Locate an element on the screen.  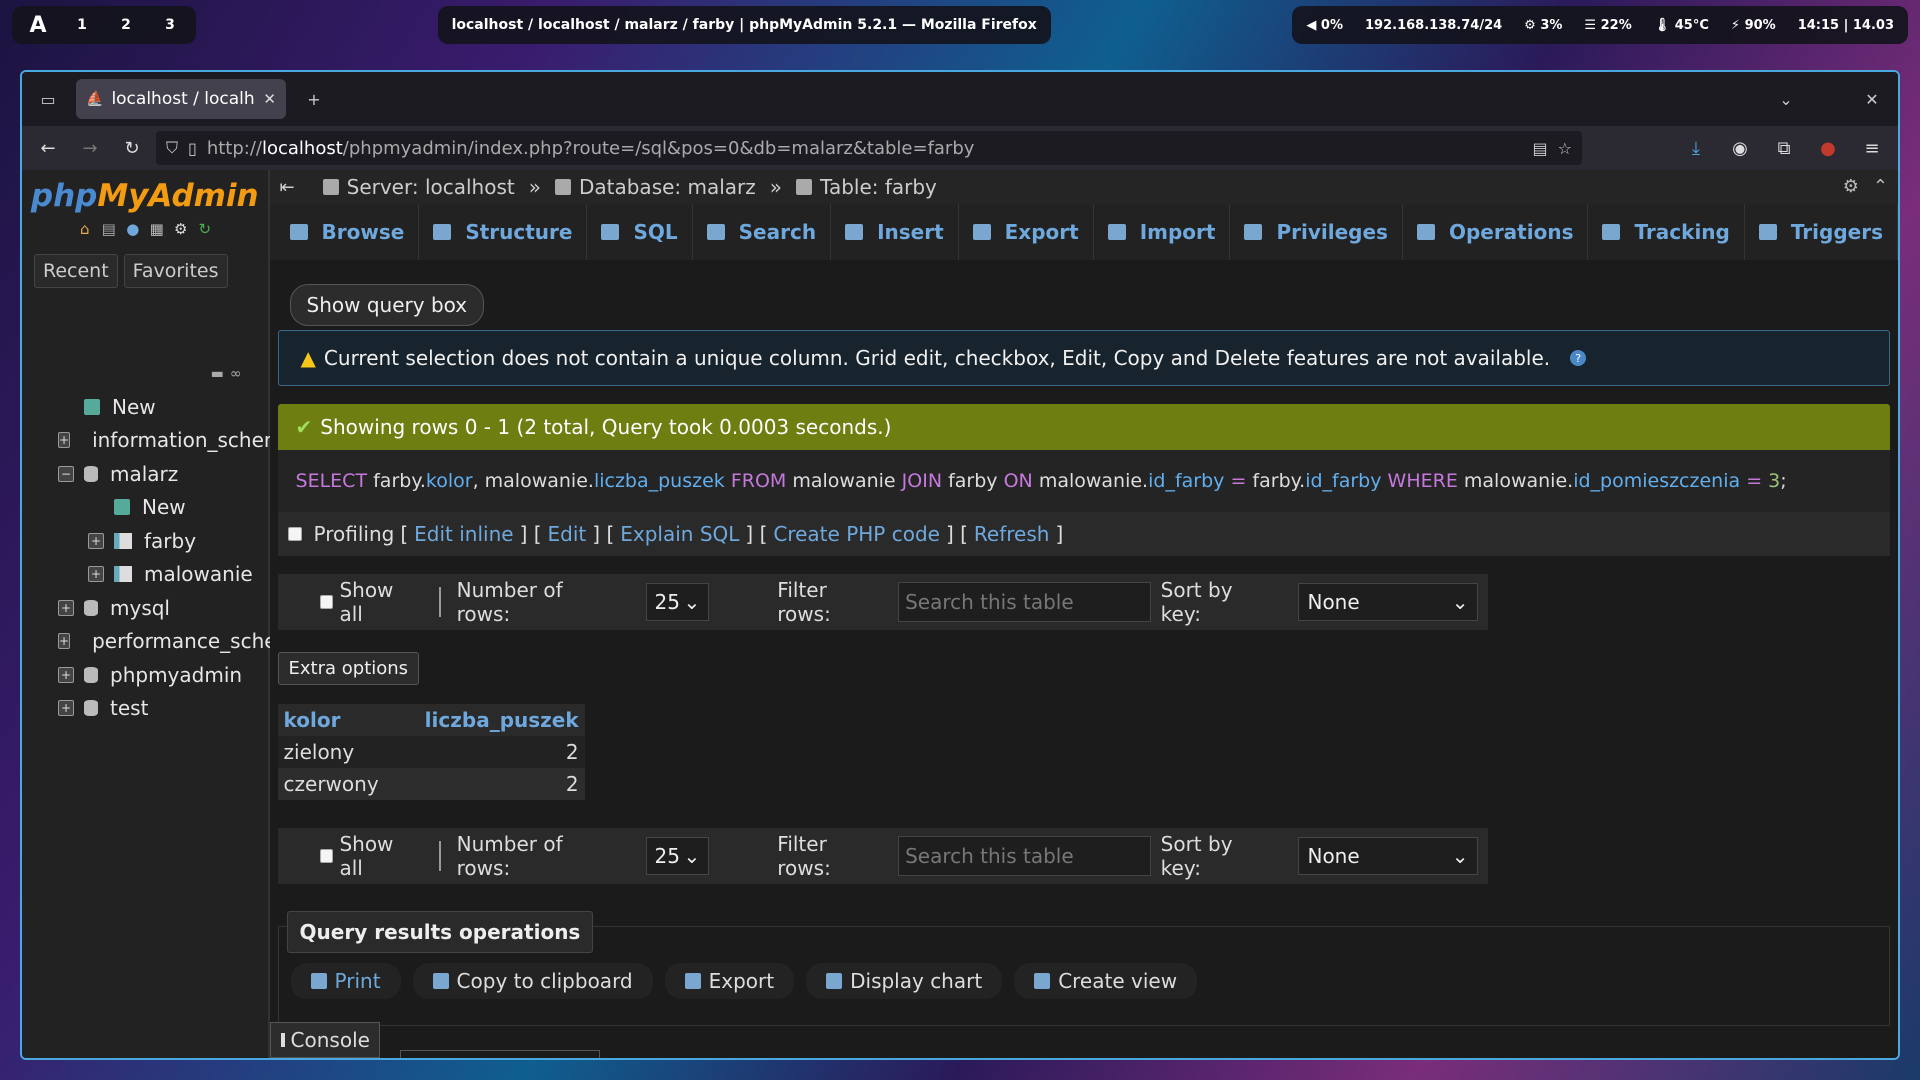
home-icon: ⌂ is located at coordinates (85, 229).